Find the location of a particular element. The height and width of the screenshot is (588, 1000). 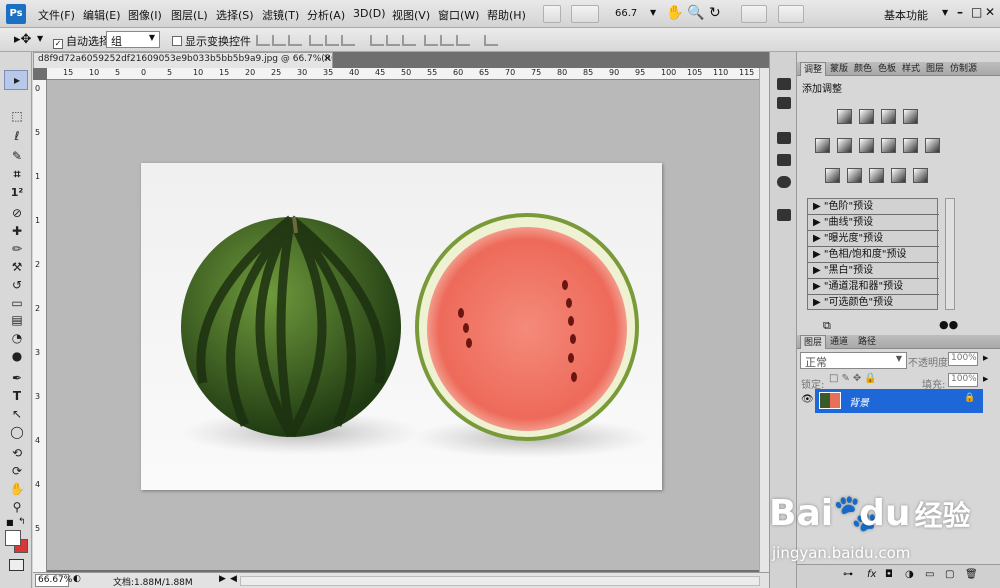

preset-hue-saturation: ▶ "色相/饱和度"预设 is located at coordinates (873, 255).